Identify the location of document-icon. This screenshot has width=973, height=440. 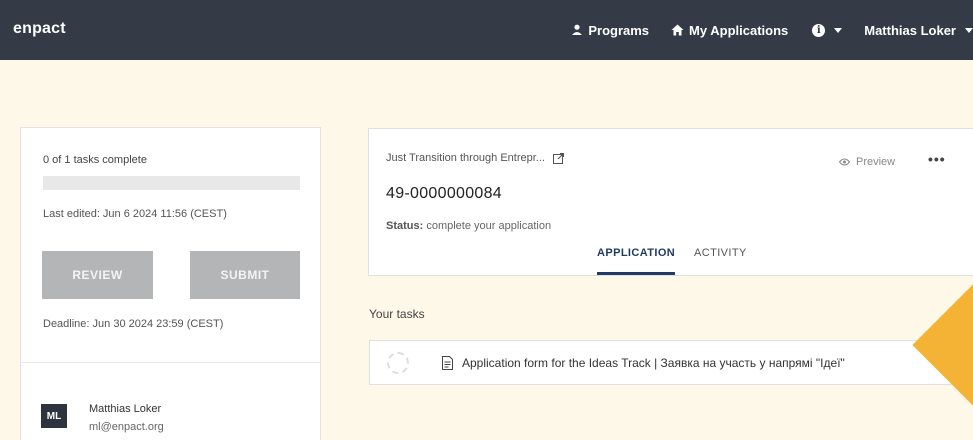
(447, 363).